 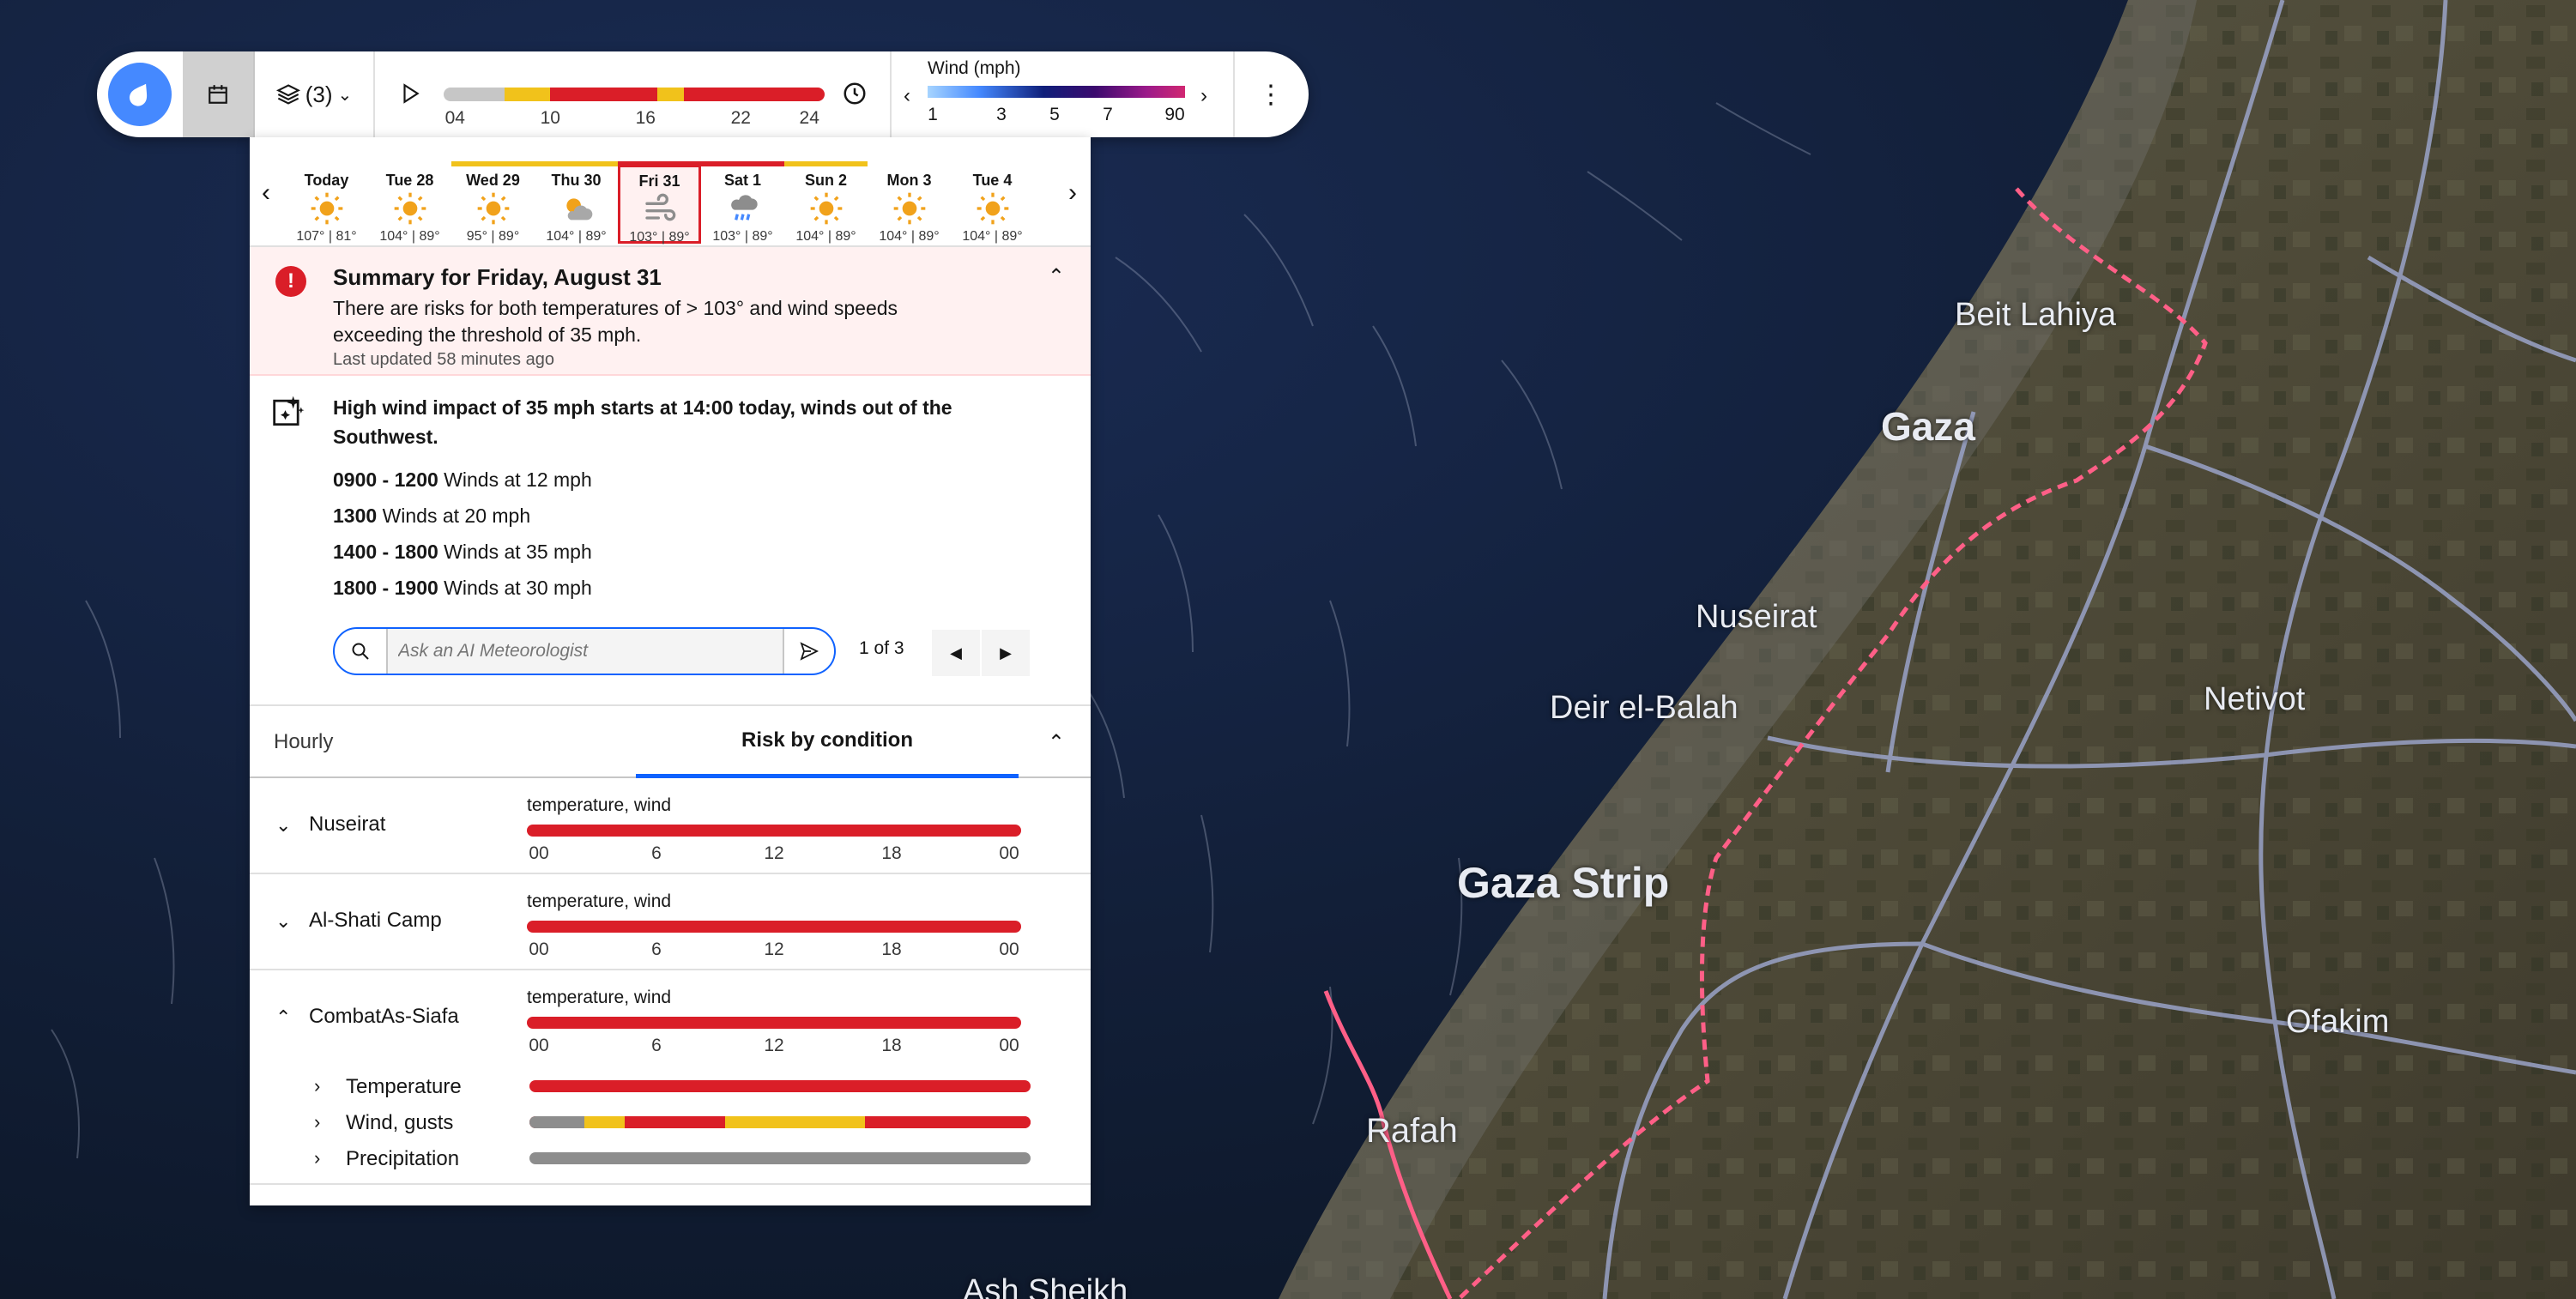 I want to click on prev-insight-button: ◀, so click(x=956, y=653).